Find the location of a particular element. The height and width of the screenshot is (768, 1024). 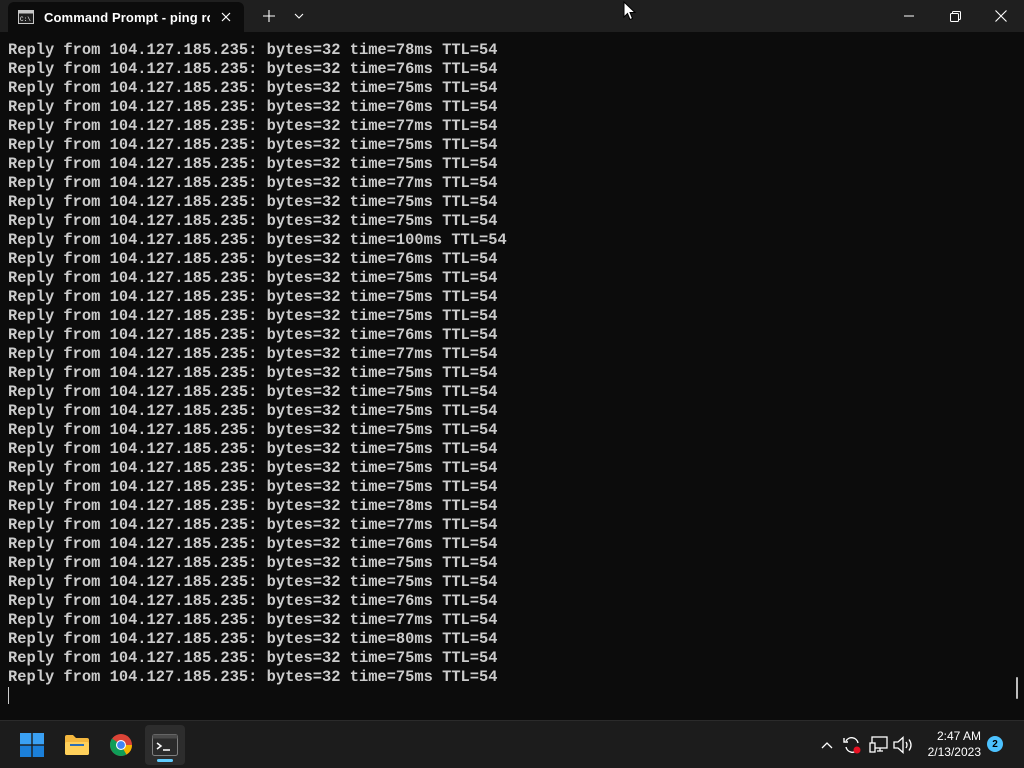

title-bar: C:\ Command Prompt - ping roc is located at coordinates (512, 16).